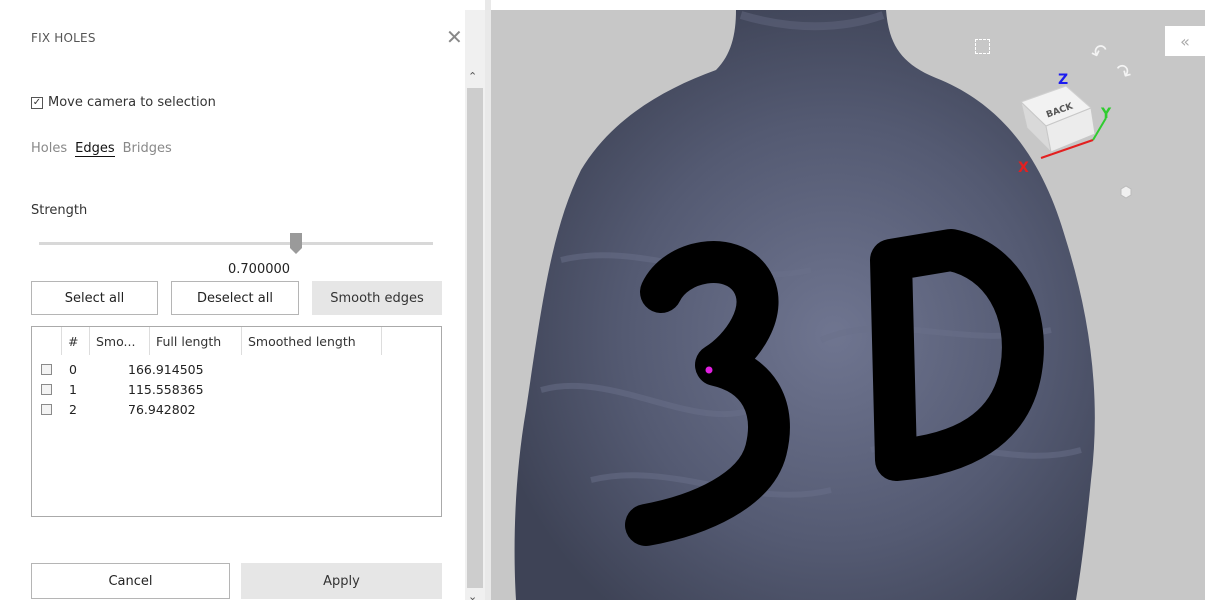 Image resolution: width=1205 pixels, height=603 pixels. What do you see at coordinates (312, 341) in the screenshot?
I see `column-smoothed-length: Smoothed length` at bounding box center [312, 341].